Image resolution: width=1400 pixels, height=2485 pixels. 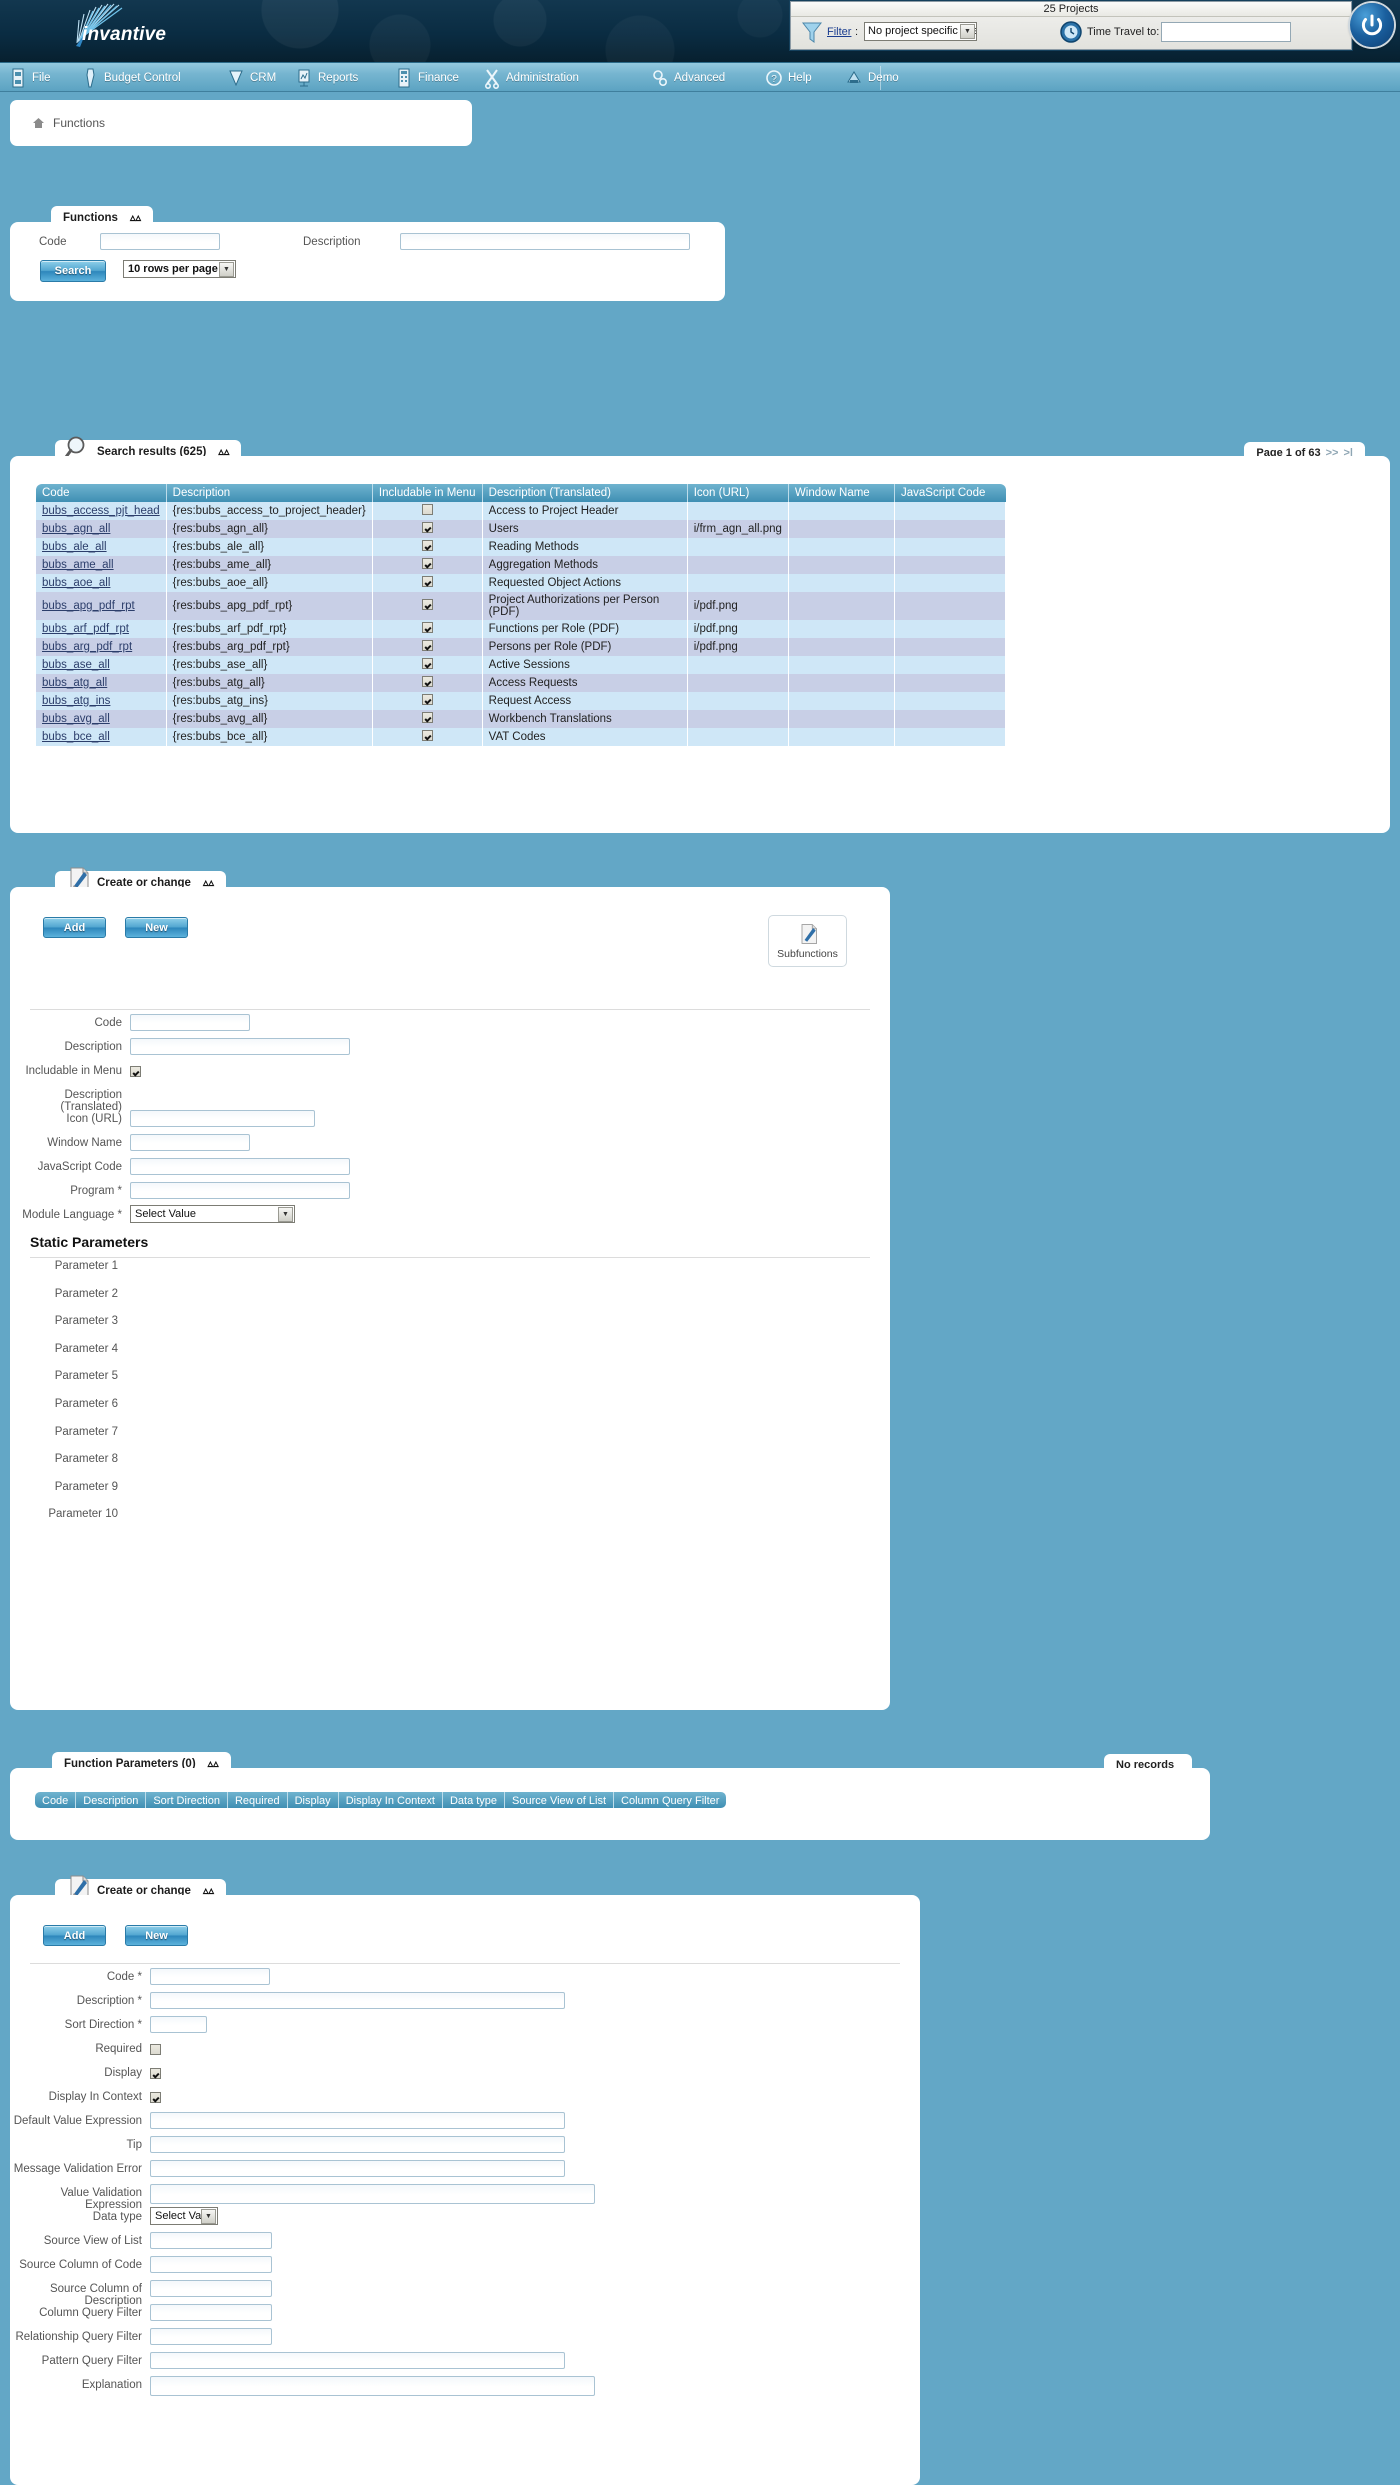 What do you see at coordinates (357, 2120) in the screenshot?
I see `default-value-expression-input` at bounding box center [357, 2120].